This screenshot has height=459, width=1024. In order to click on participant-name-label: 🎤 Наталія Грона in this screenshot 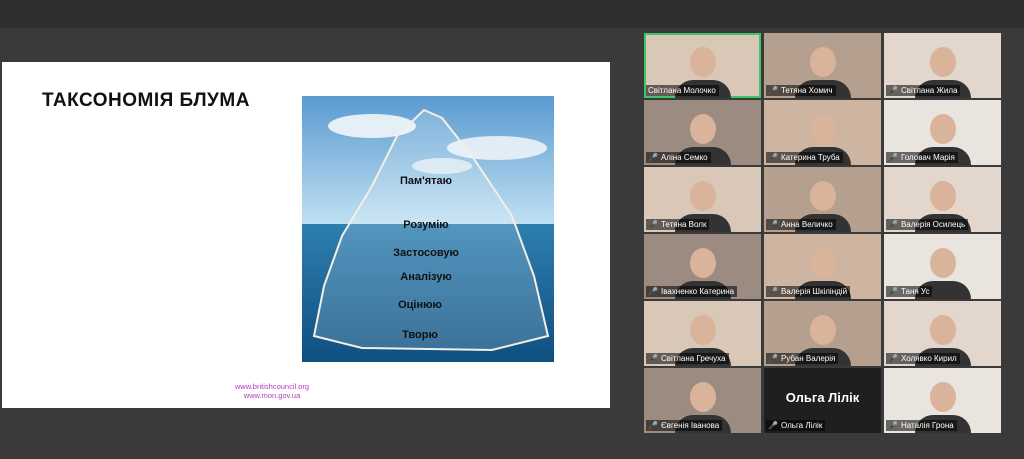, I will do `click(921, 425)`.